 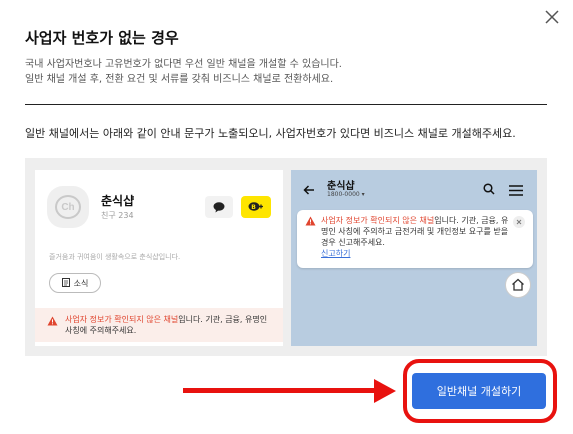 What do you see at coordinates (335, 253) in the screenshot?
I see `report-link: 신고하기` at bounding box center [335, 253].